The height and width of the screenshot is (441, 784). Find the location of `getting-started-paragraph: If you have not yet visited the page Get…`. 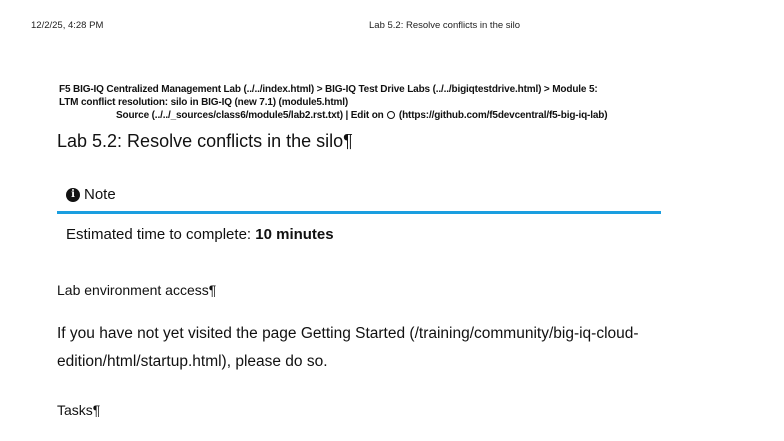

getting-started-paragraph: If you have not yet visited the page Get… is located at coordinates (377, 348).